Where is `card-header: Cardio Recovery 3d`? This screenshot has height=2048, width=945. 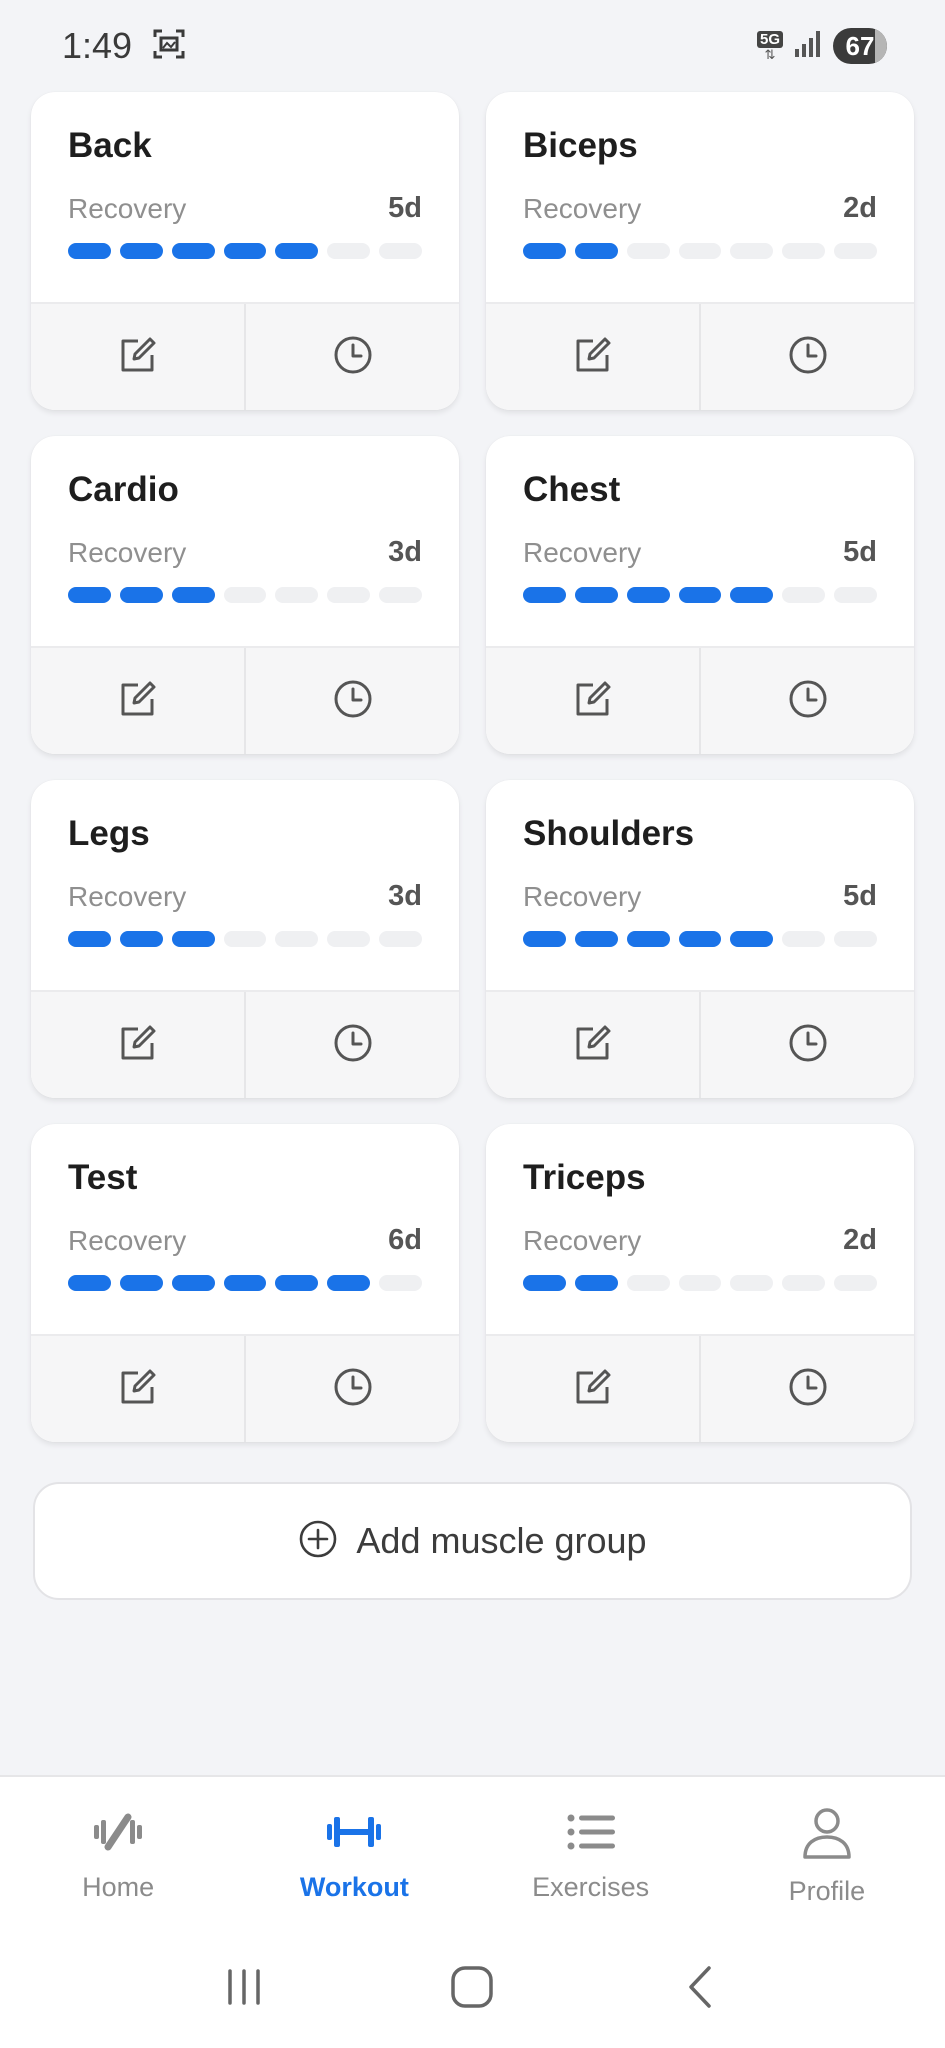 card-header: Cardio Recovery 3d is located at coordinates (245, 541).